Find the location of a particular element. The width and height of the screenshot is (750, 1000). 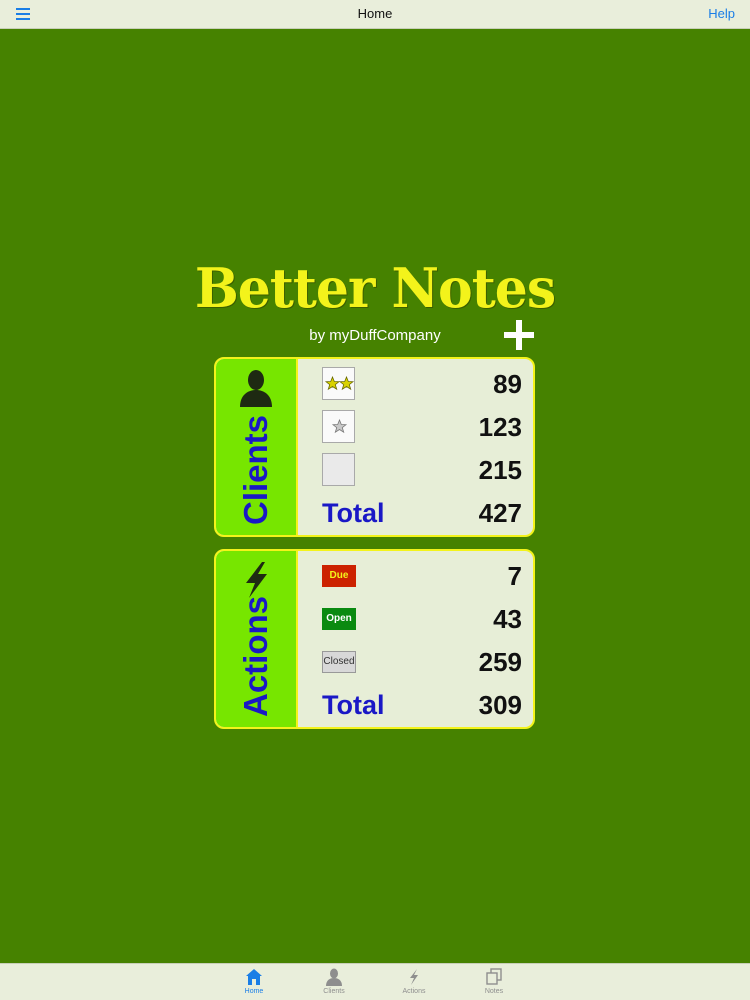

tab-actions: Actions is located at coordinates (414, 981).